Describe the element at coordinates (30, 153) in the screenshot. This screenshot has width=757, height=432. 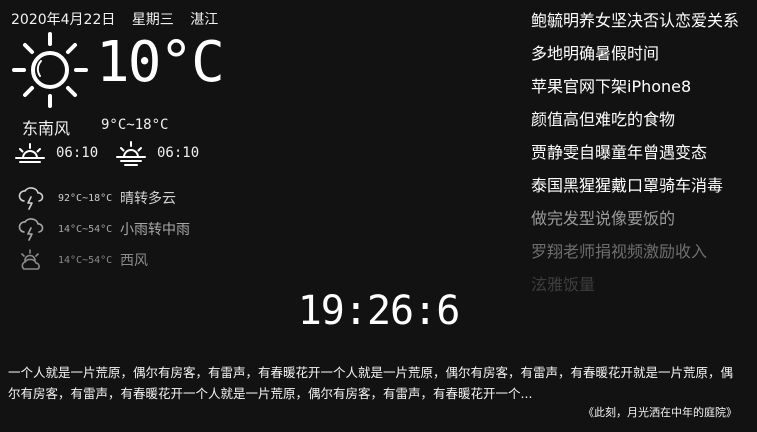
I see `sunrise-icon` at that location.